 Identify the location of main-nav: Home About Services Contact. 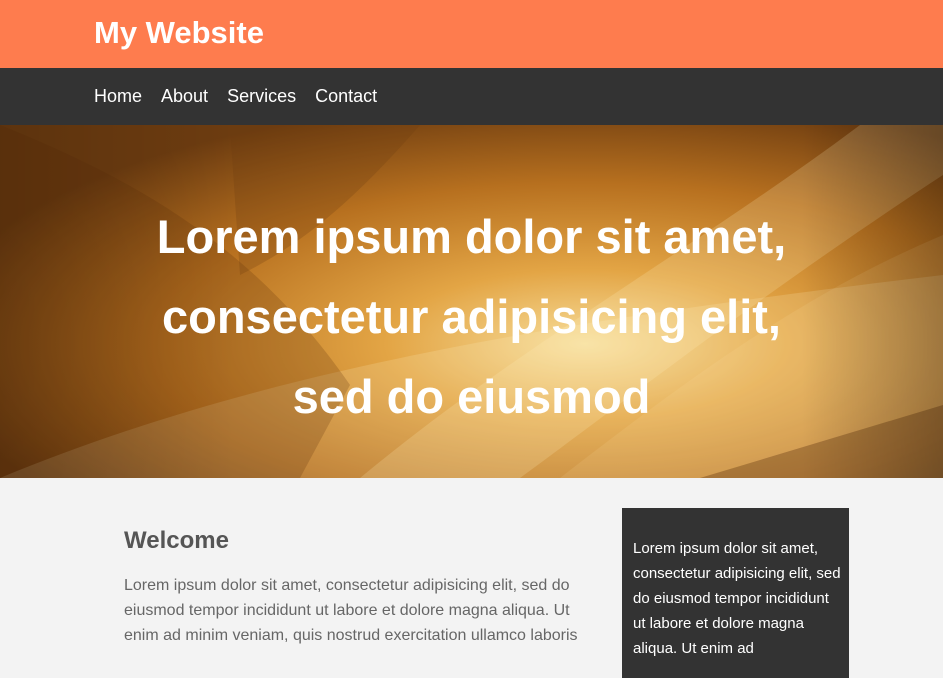
(471, 96).